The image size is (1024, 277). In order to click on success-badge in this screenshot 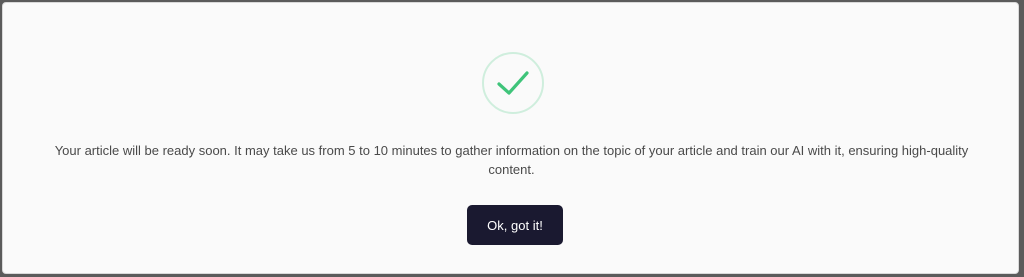, I will do `click(513, 83)`.